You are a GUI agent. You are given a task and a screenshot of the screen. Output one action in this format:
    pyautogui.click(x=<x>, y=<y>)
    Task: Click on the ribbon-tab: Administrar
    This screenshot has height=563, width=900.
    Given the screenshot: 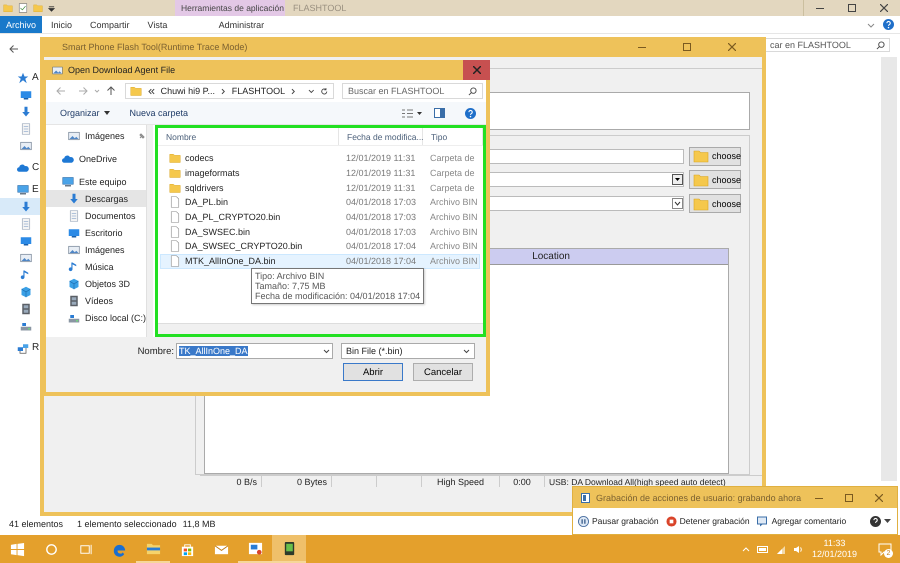 What is the action you would take?
    pyautogui.click(x=241, y=24)
    